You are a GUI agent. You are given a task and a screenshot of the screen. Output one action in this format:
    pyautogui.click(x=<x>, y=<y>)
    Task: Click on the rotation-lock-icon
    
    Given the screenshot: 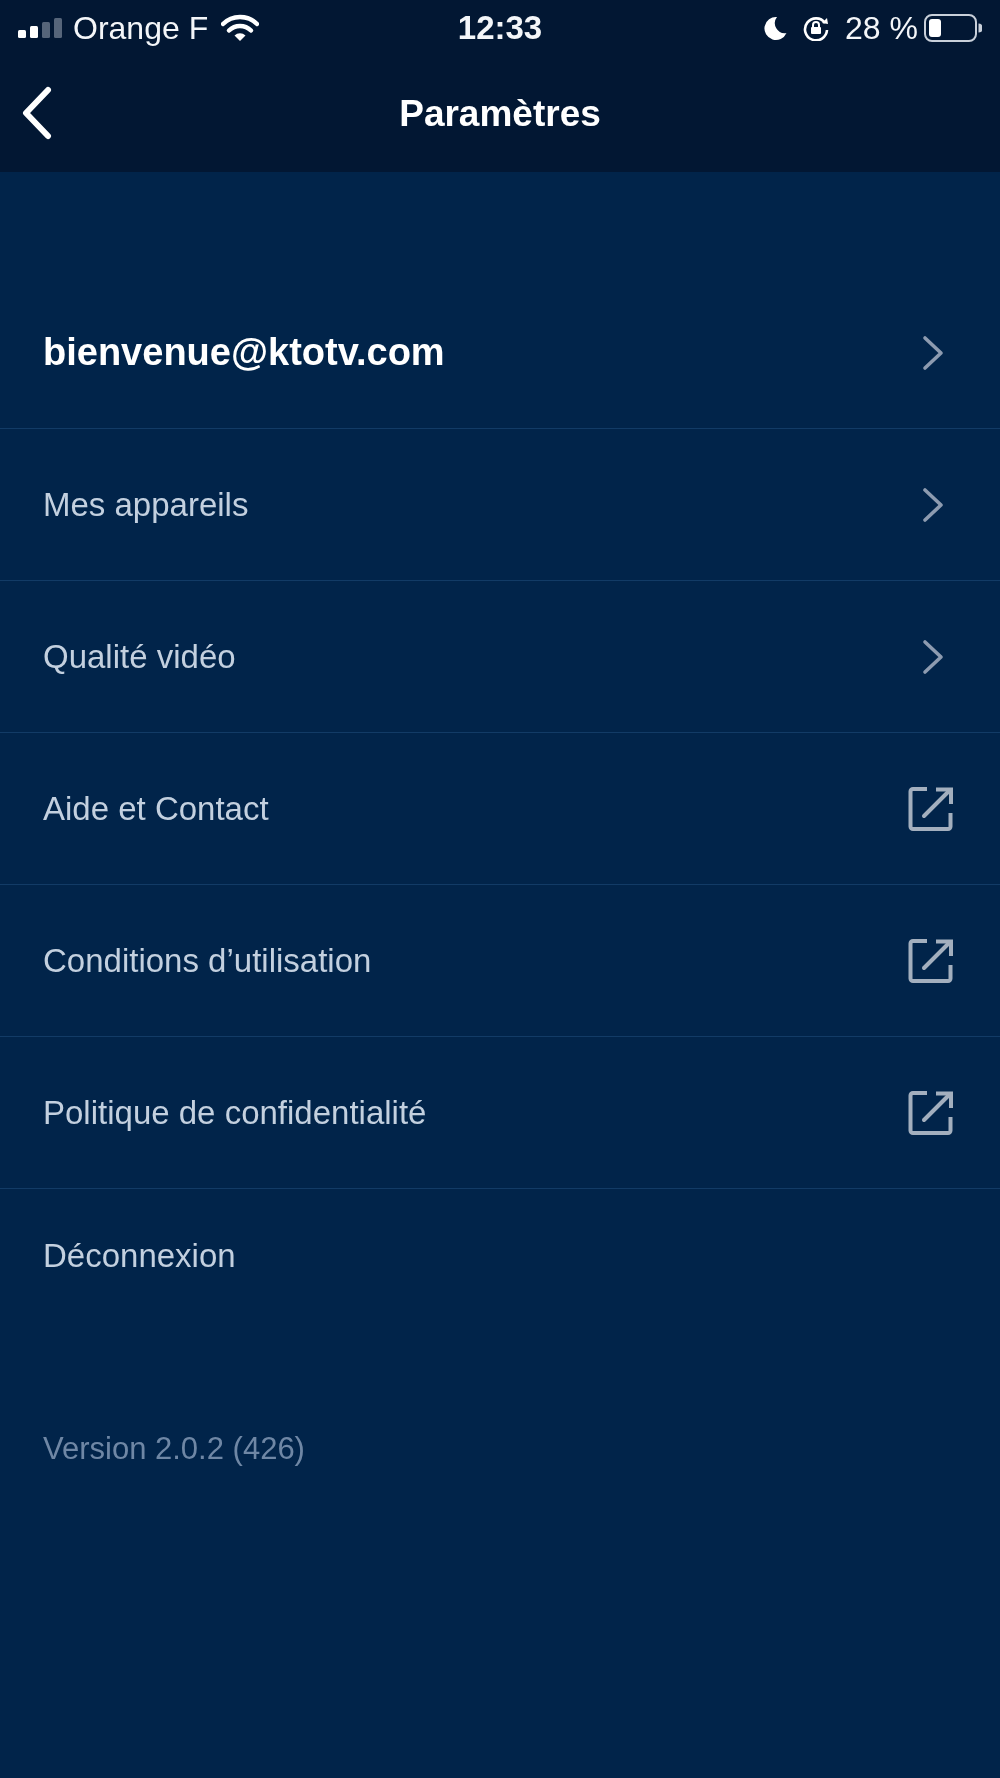 What is the action you would take?
    pyautogui.click(x=816, y=28)
    